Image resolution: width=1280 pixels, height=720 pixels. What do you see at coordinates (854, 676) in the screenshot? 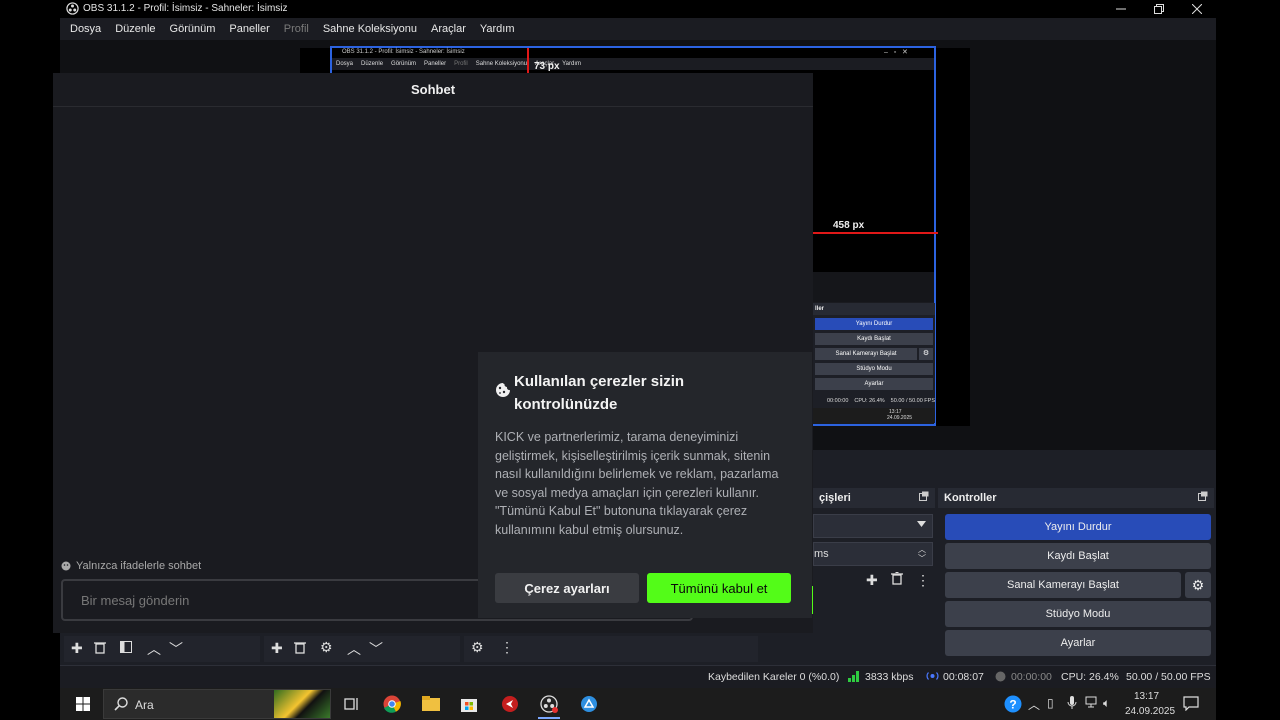
I see `signal-bars-icon` at bounding box center [854, 676].